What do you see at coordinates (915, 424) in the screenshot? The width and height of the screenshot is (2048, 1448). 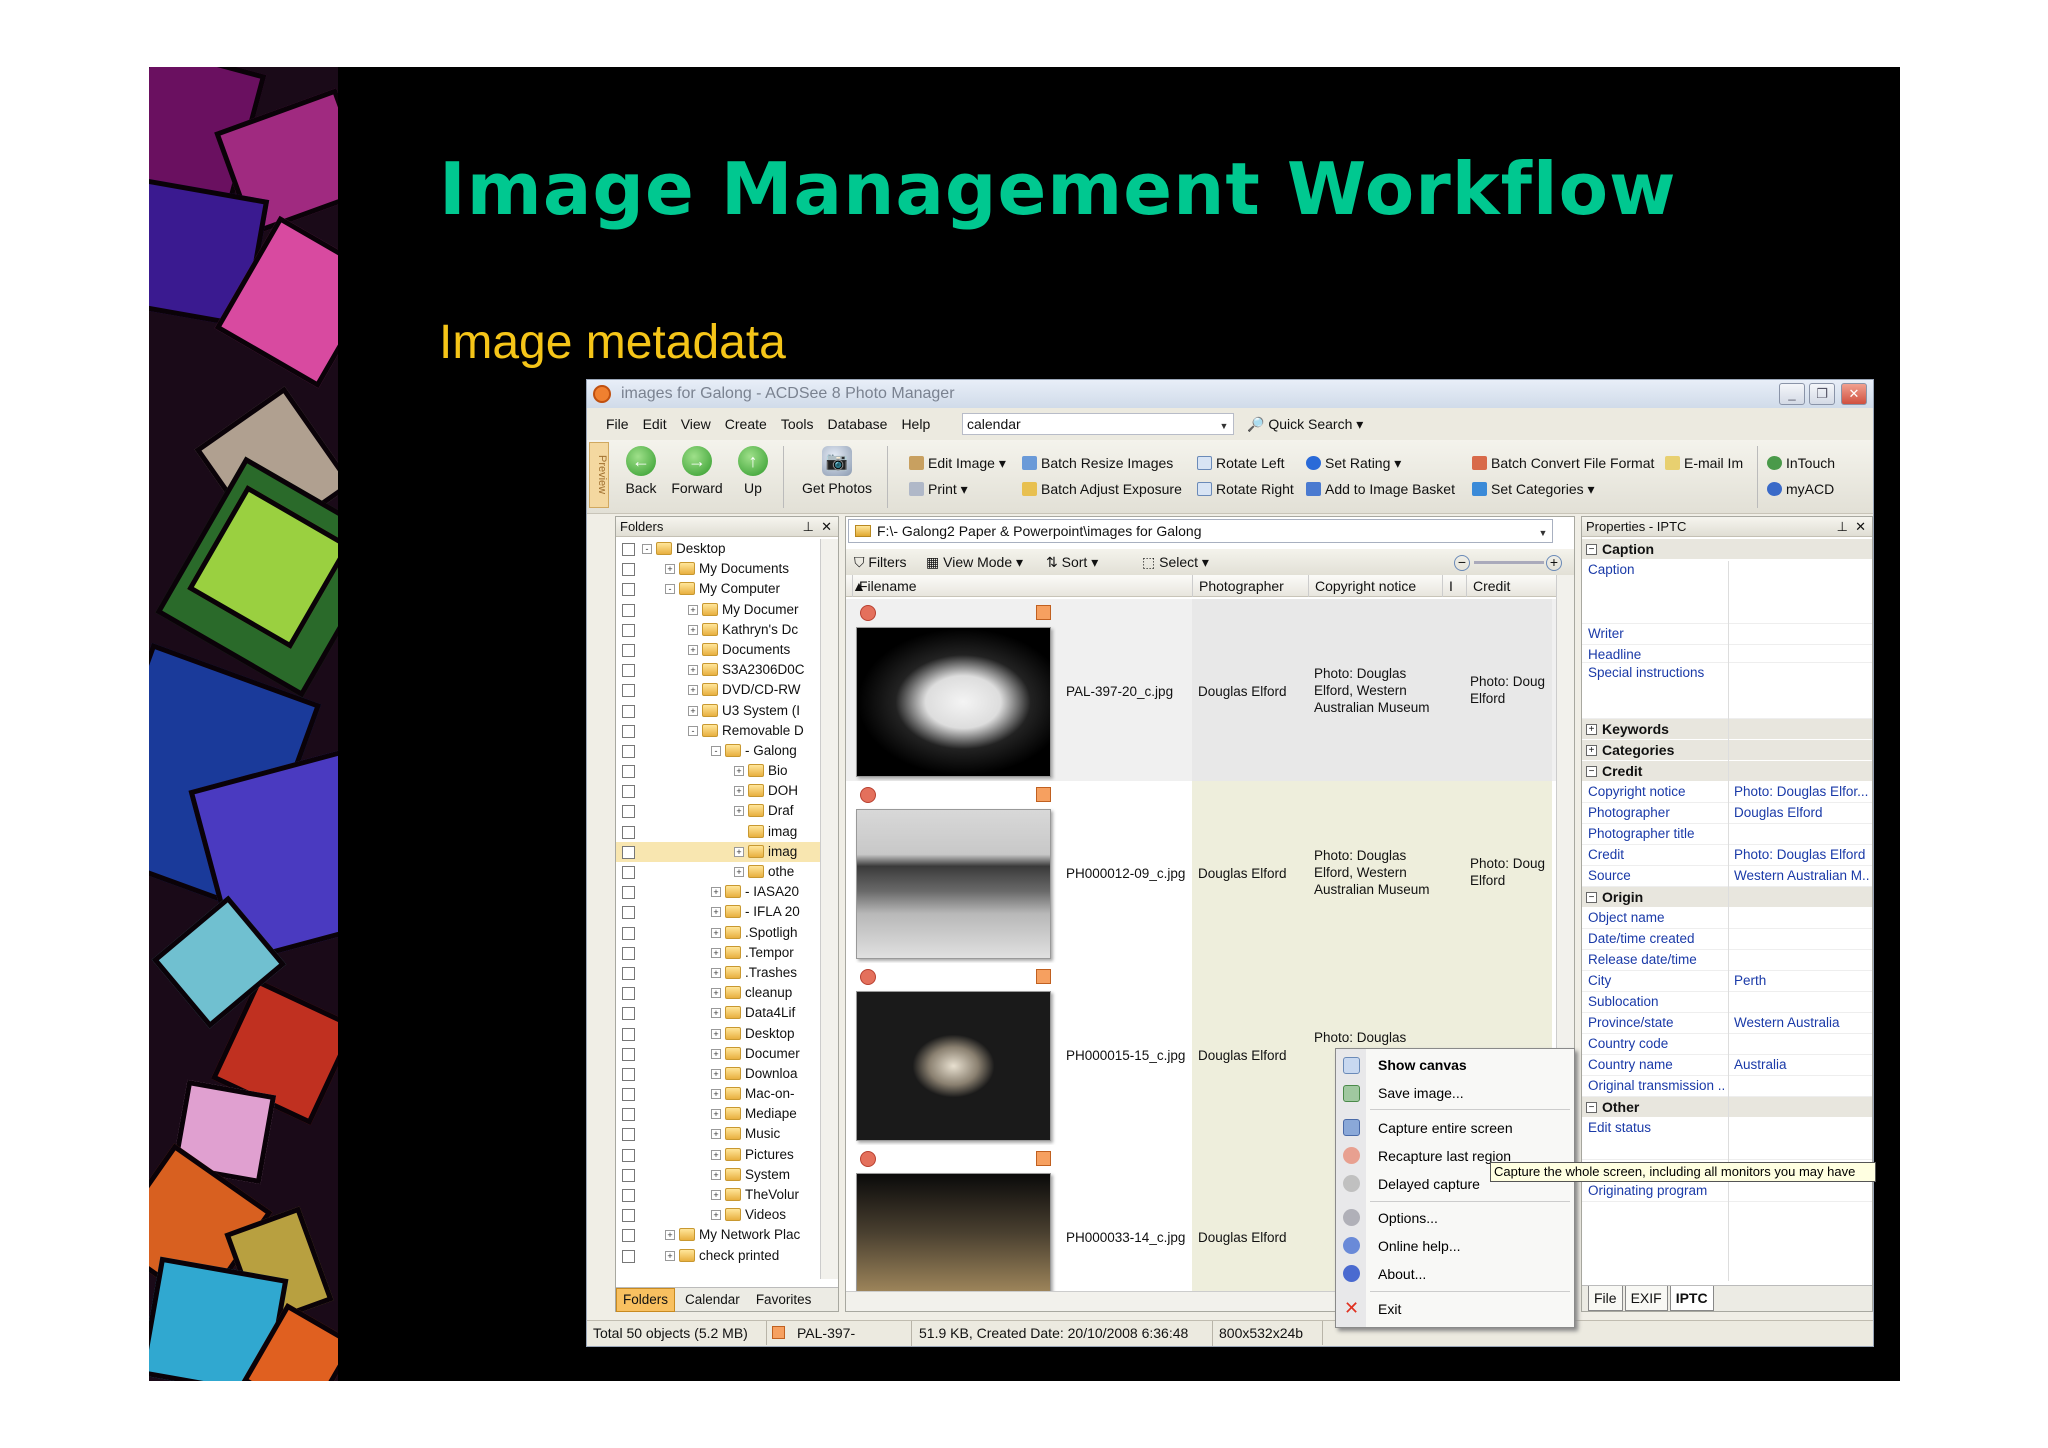 I see `menu-help: Help` at bounding box center [915, 424].